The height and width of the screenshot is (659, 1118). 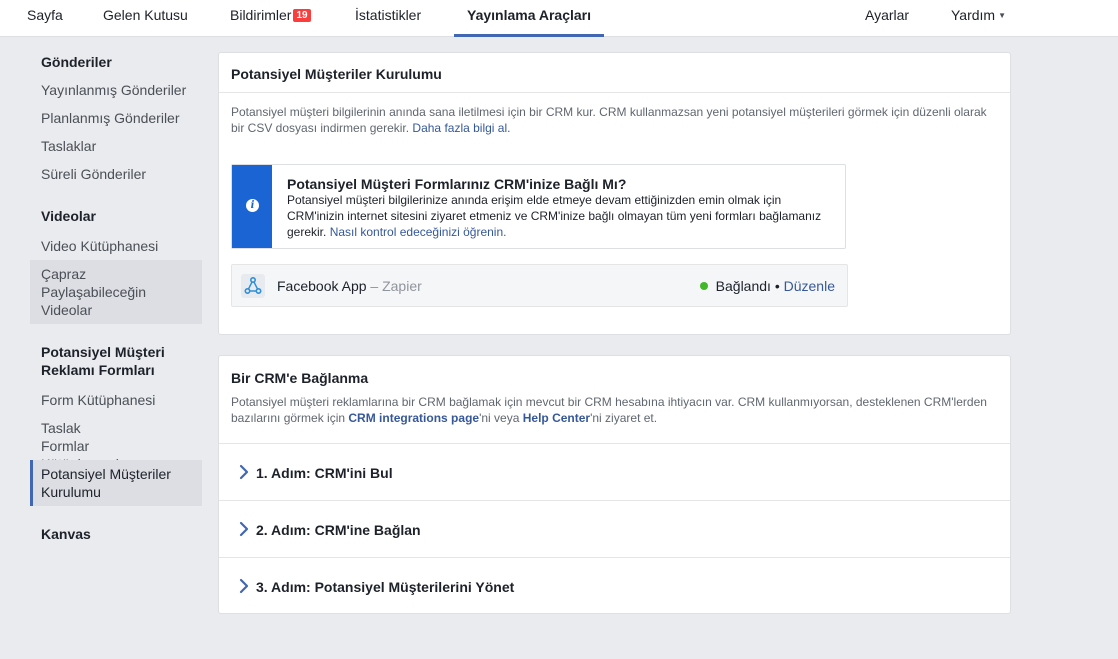 I want to click on sidebar-item-leads-setup: Potansiyel Müşteriler Kurulumu, so click(x=116, y=483).